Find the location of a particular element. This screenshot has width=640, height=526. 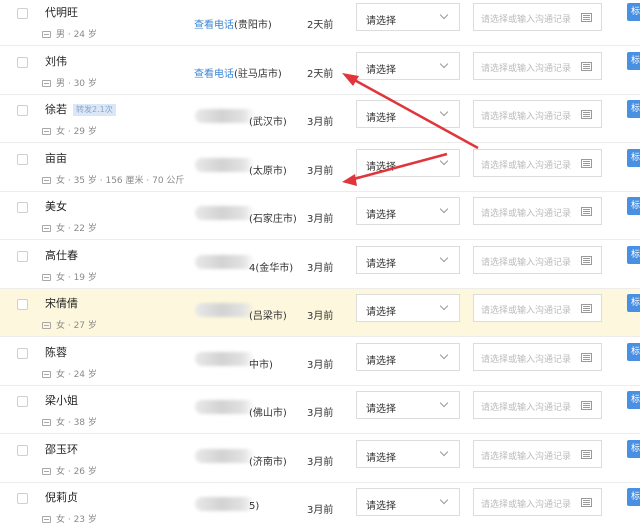

contact-meta: 女 · 22 岁 is located at coordinates (69, 227).